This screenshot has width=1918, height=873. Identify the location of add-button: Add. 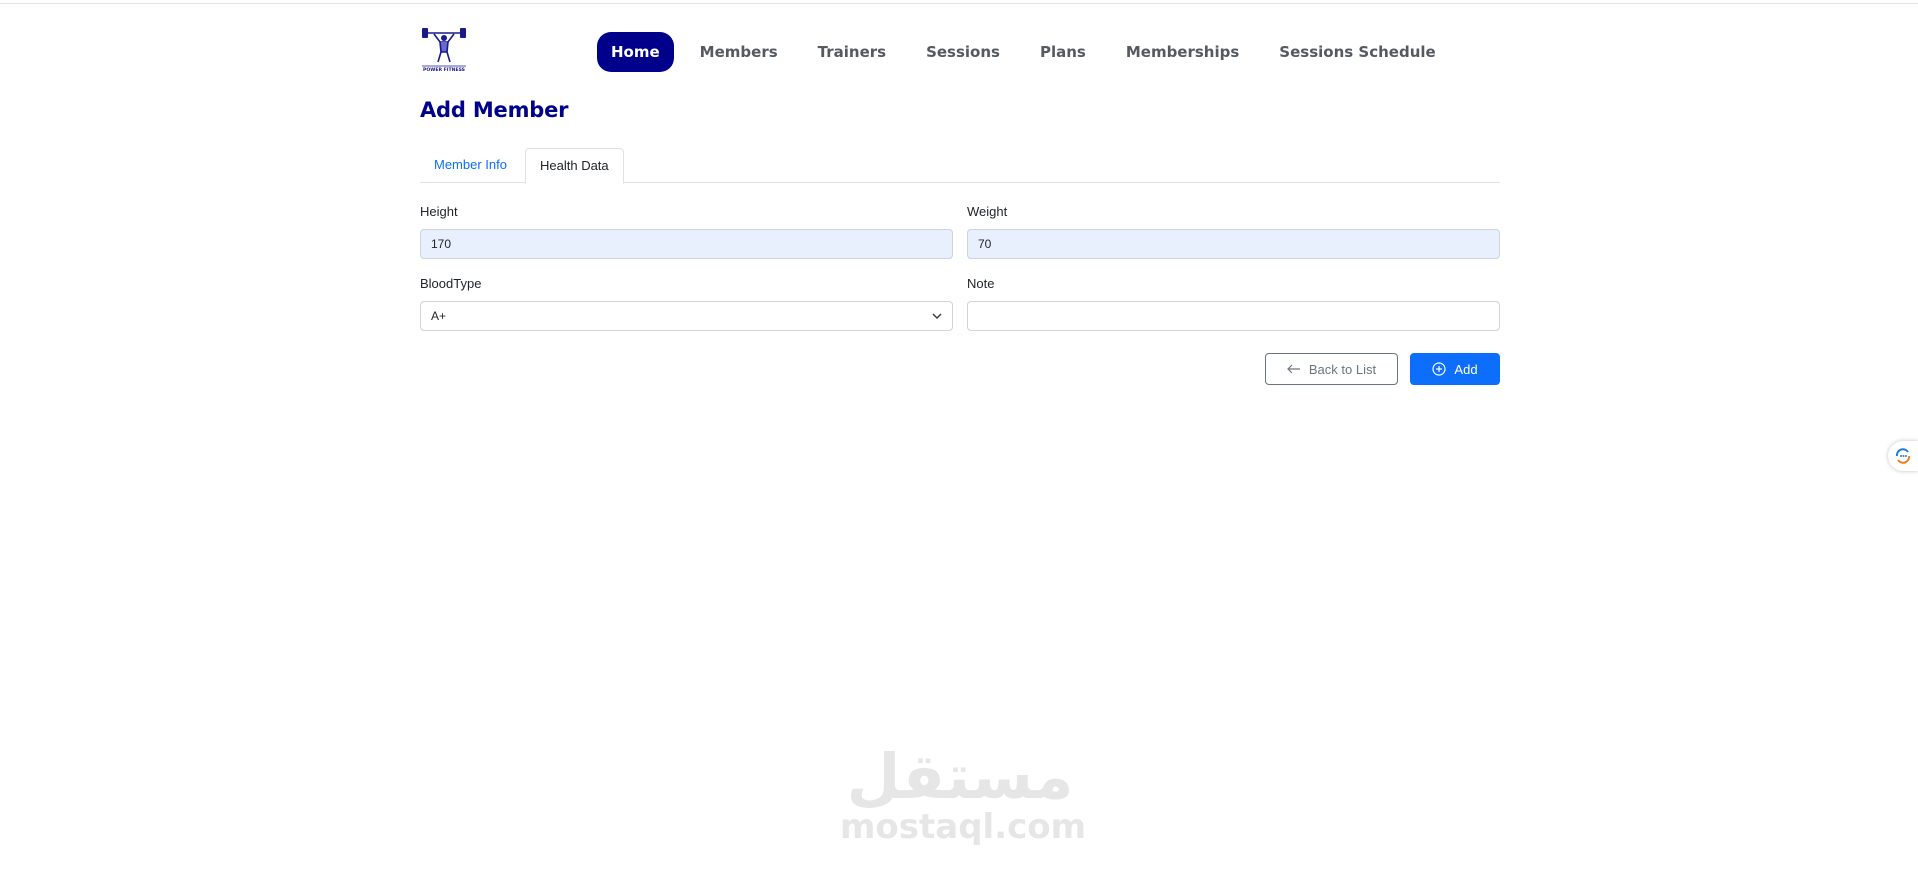
(1455, 369).